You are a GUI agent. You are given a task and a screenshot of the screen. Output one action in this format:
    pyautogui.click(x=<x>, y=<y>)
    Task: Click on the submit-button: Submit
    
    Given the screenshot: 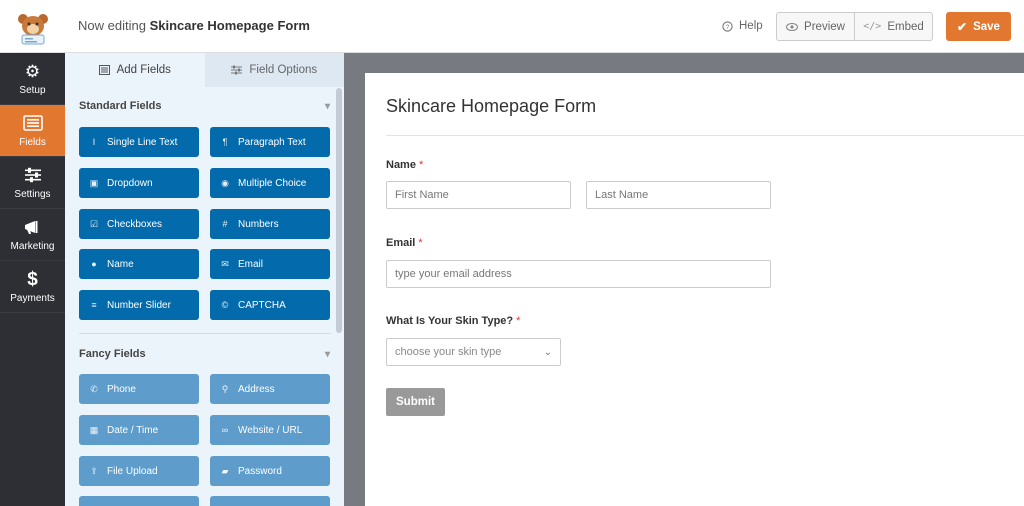 What is the action you would take?
    pyautogui.click(x=415, y=402)
    